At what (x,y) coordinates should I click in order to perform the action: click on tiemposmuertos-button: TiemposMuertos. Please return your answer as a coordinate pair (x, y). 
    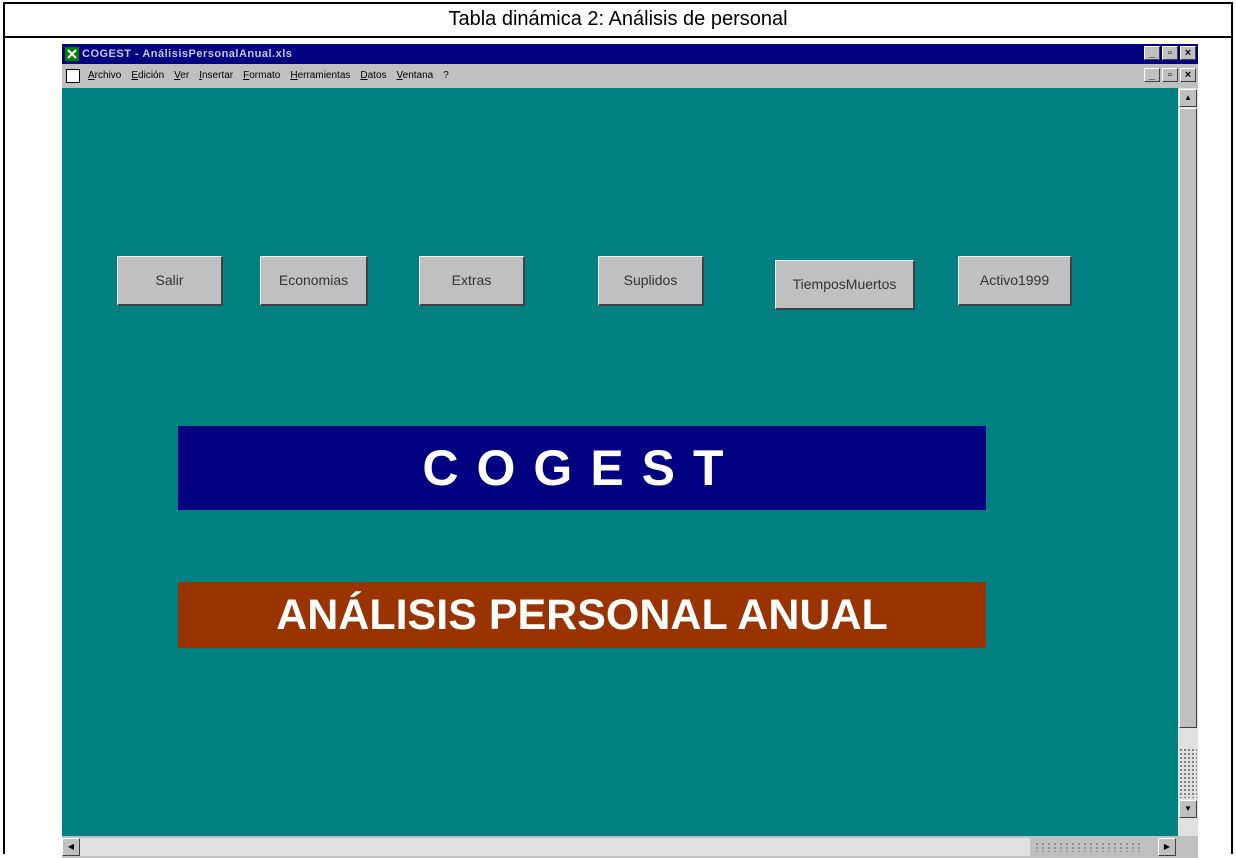
    Looking at the image, I should click on (845, 285).